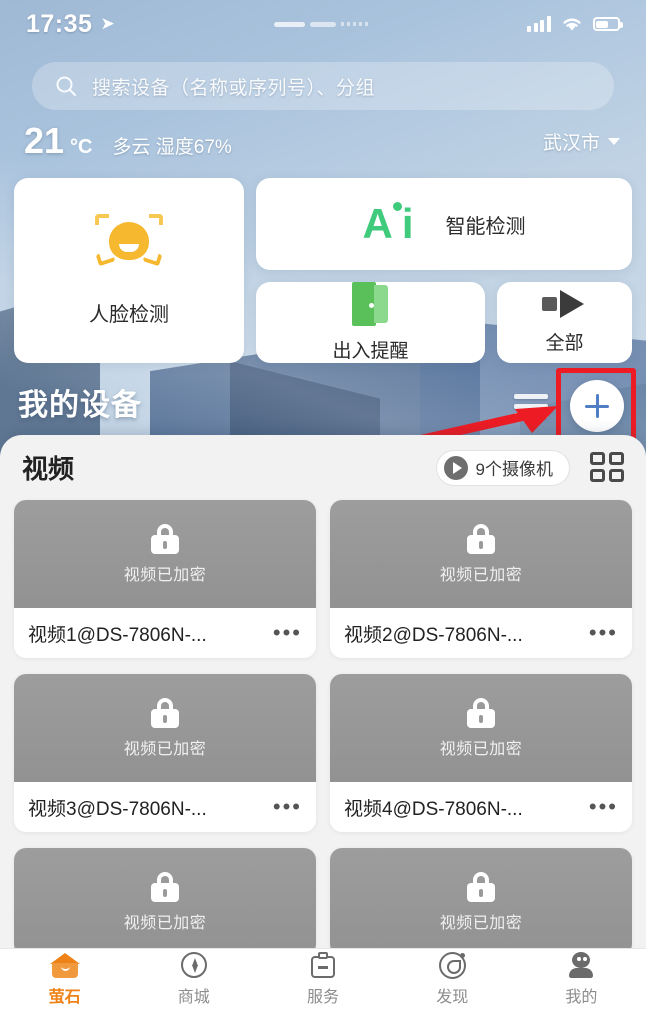  I want to click on tab-label: 发现, so click(452, 997).